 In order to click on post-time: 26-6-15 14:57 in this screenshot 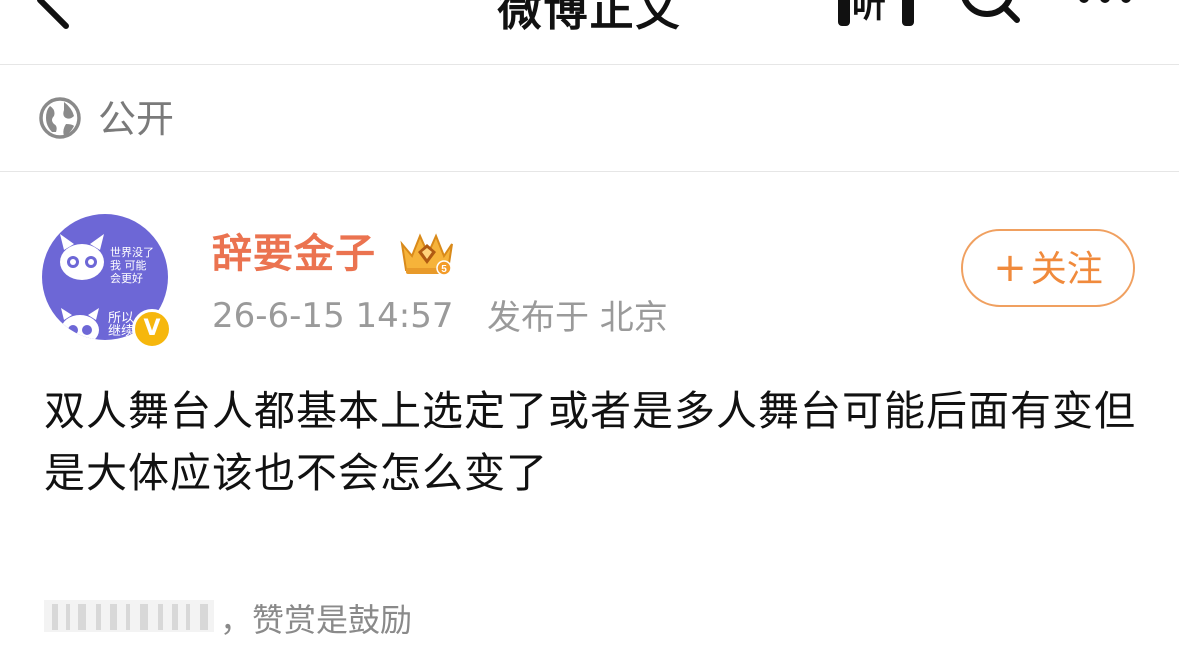, I will do `click(333, 316)`.